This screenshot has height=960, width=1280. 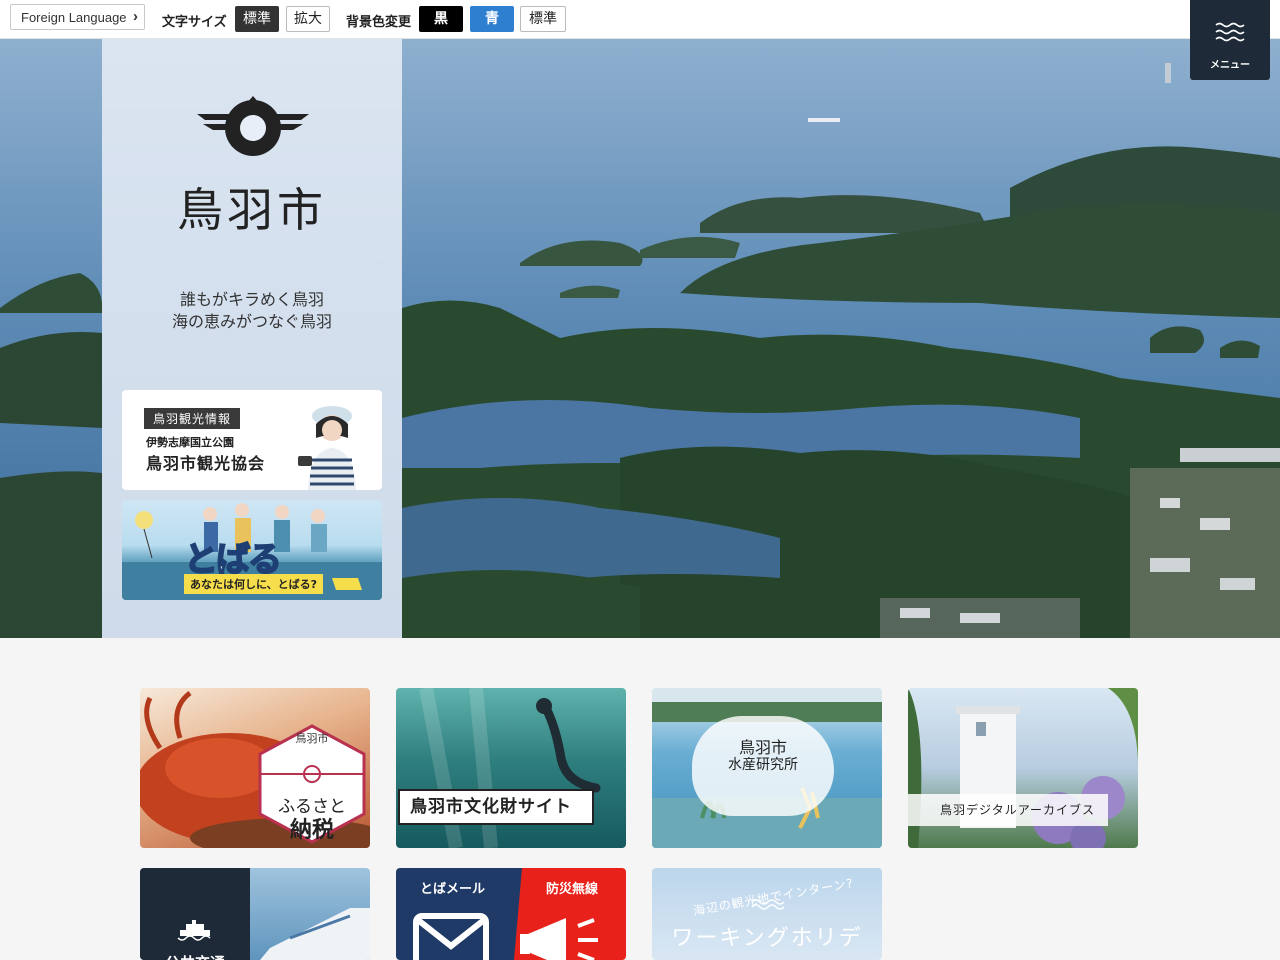 I want to click on menu-button: メニュー, so click(x=1230, y=40).